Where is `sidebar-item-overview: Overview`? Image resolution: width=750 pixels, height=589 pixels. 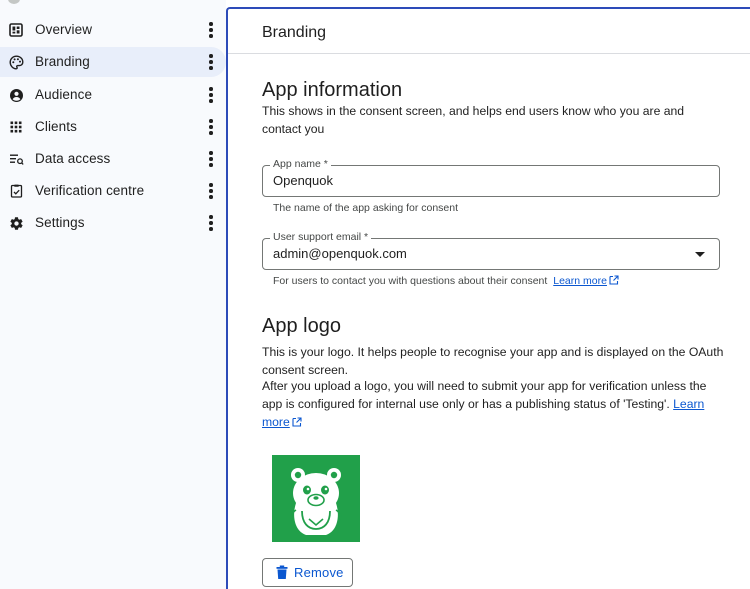
sidebar-item-overview: Overview is located at coordinates (113, 30).